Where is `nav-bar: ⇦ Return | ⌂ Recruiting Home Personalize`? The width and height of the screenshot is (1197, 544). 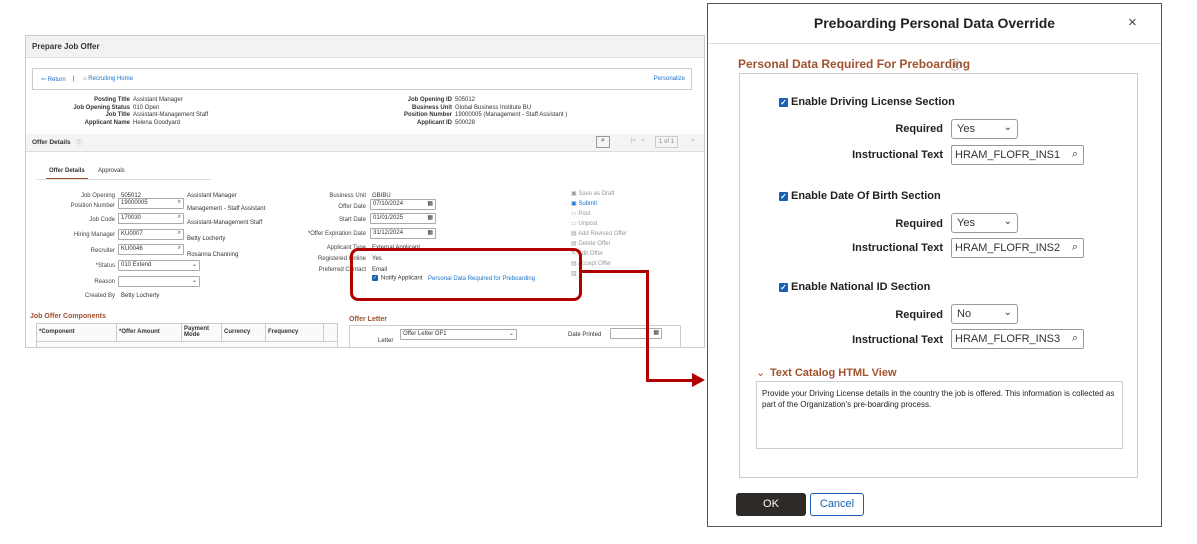
nav-bar: ⇦ Return | ⌂ Recruiting Home Personalize is located at coordinates (362, 79).